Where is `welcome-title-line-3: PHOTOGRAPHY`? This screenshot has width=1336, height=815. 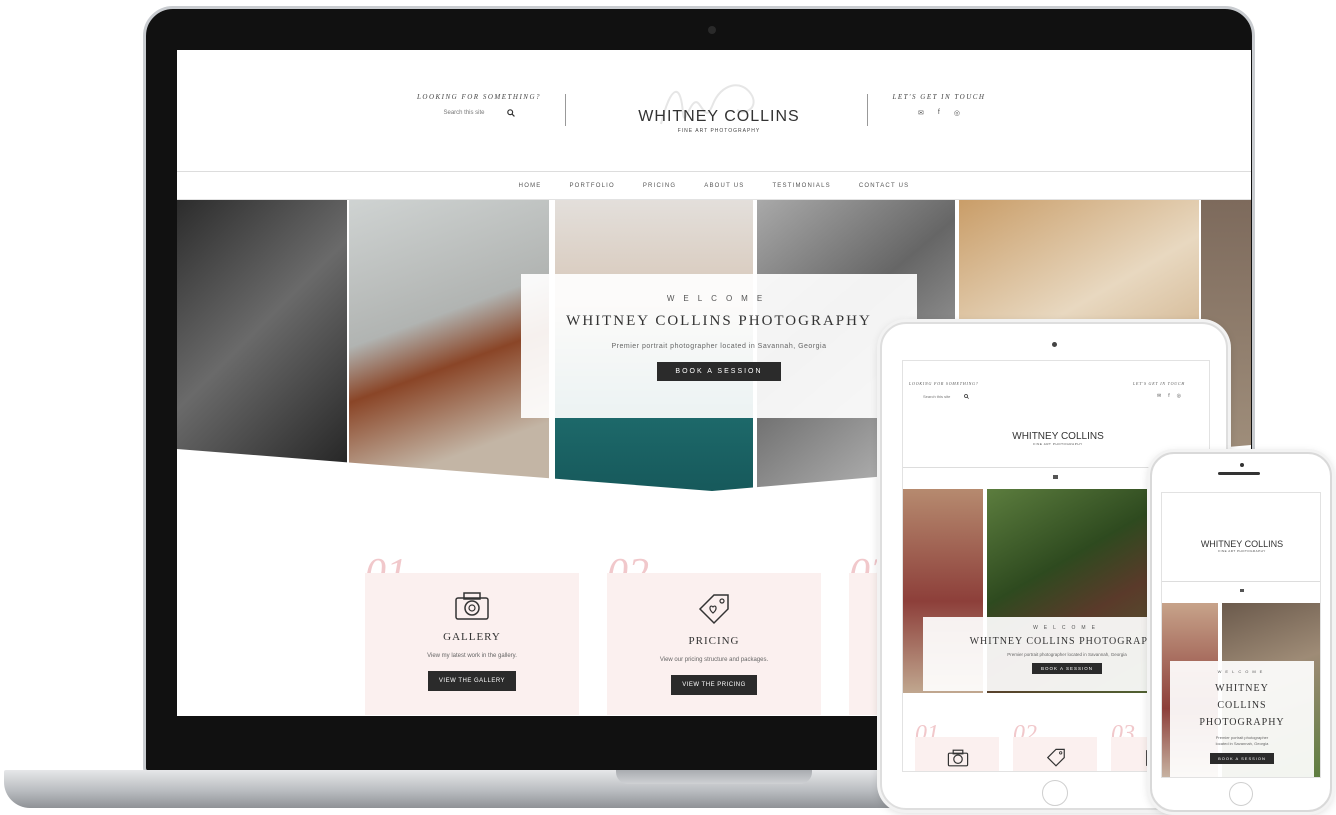 welcome-title-line-3: PHOTOGRAPHY is located at coordinates (1242, 722).